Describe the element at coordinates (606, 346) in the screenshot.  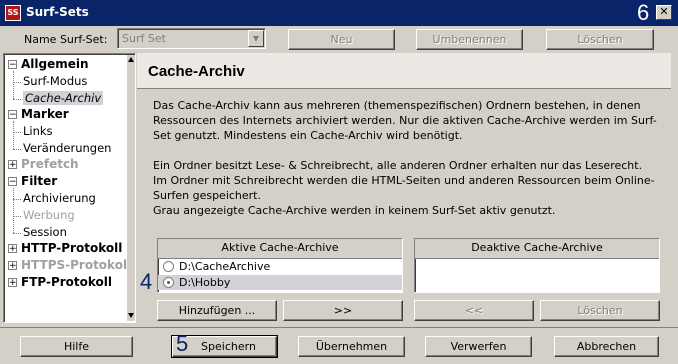
I see `cancel-button: Abbrechen` at that location.